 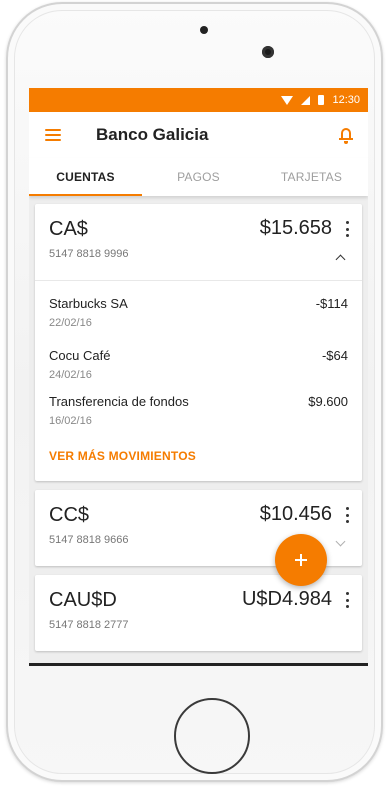 I want to click on movement-amount: $9.600, so click(x=328, y=401).